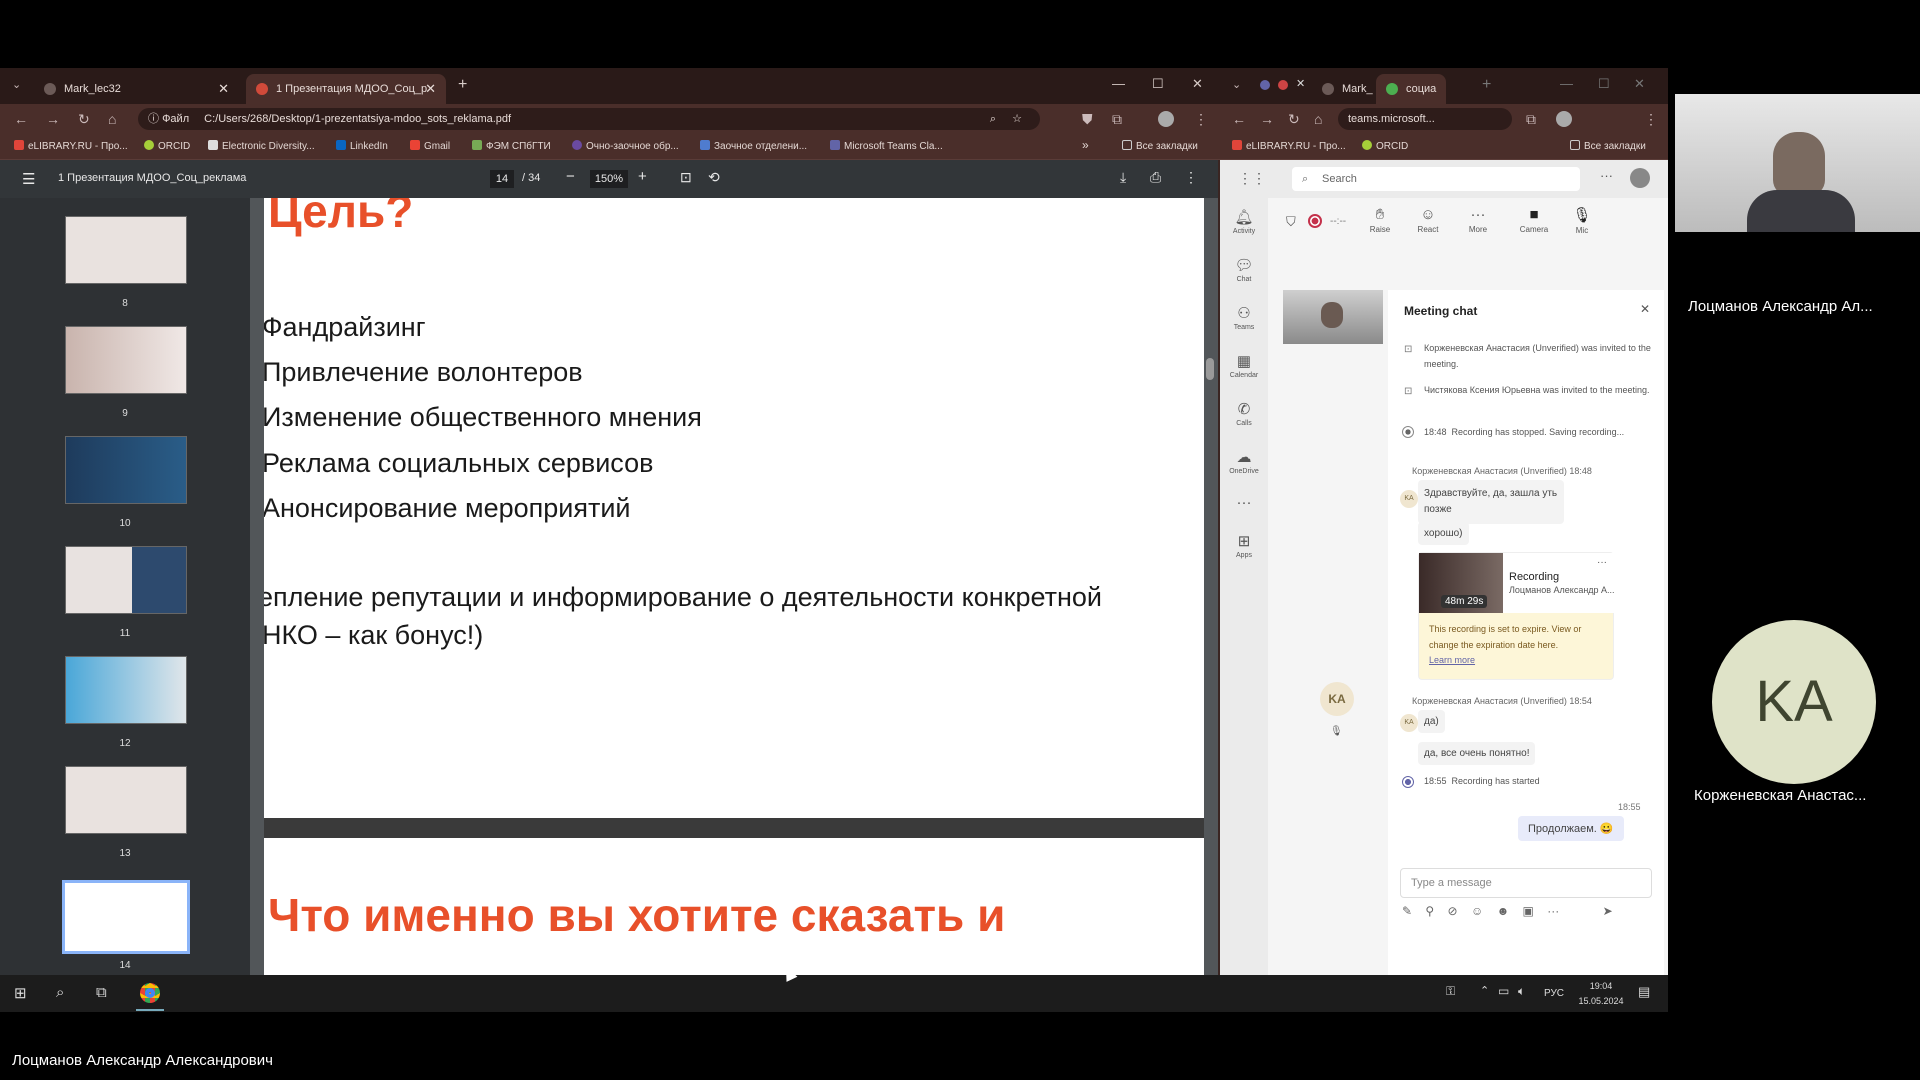 This screenshot has width=1920, height=1080. What do you see at coordinates (430, 146) in the screenshot?
I see `bookmark-gmail: Gmail` at bounding box center [430, 146].